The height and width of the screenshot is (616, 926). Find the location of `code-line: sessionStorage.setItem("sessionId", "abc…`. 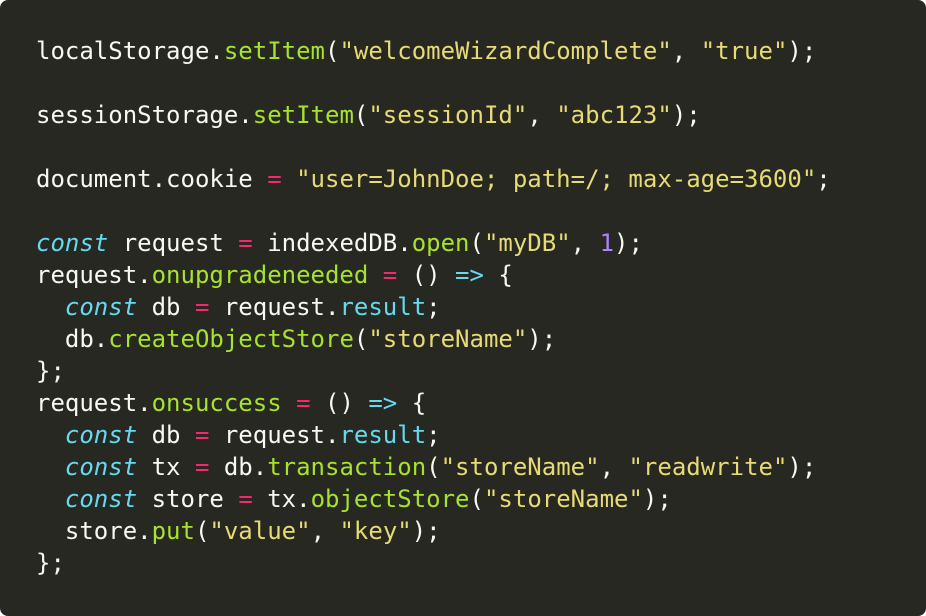

code-line: sessionStorage.setItem("sessionId", "abc… is located at coordinates (481, 115).